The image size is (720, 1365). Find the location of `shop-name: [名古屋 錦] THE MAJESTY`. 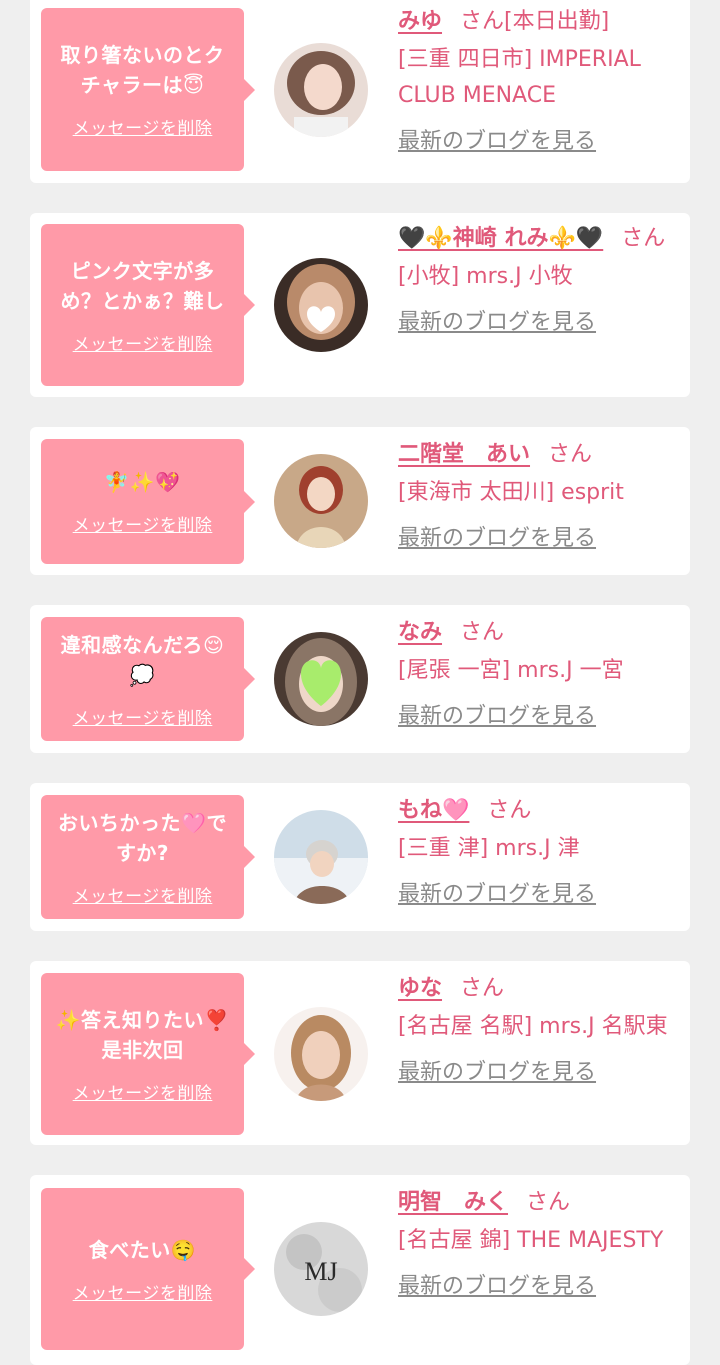

shop-name: [名古屋 錦] THE MAJESTY is located at coordinates (531, 1240).